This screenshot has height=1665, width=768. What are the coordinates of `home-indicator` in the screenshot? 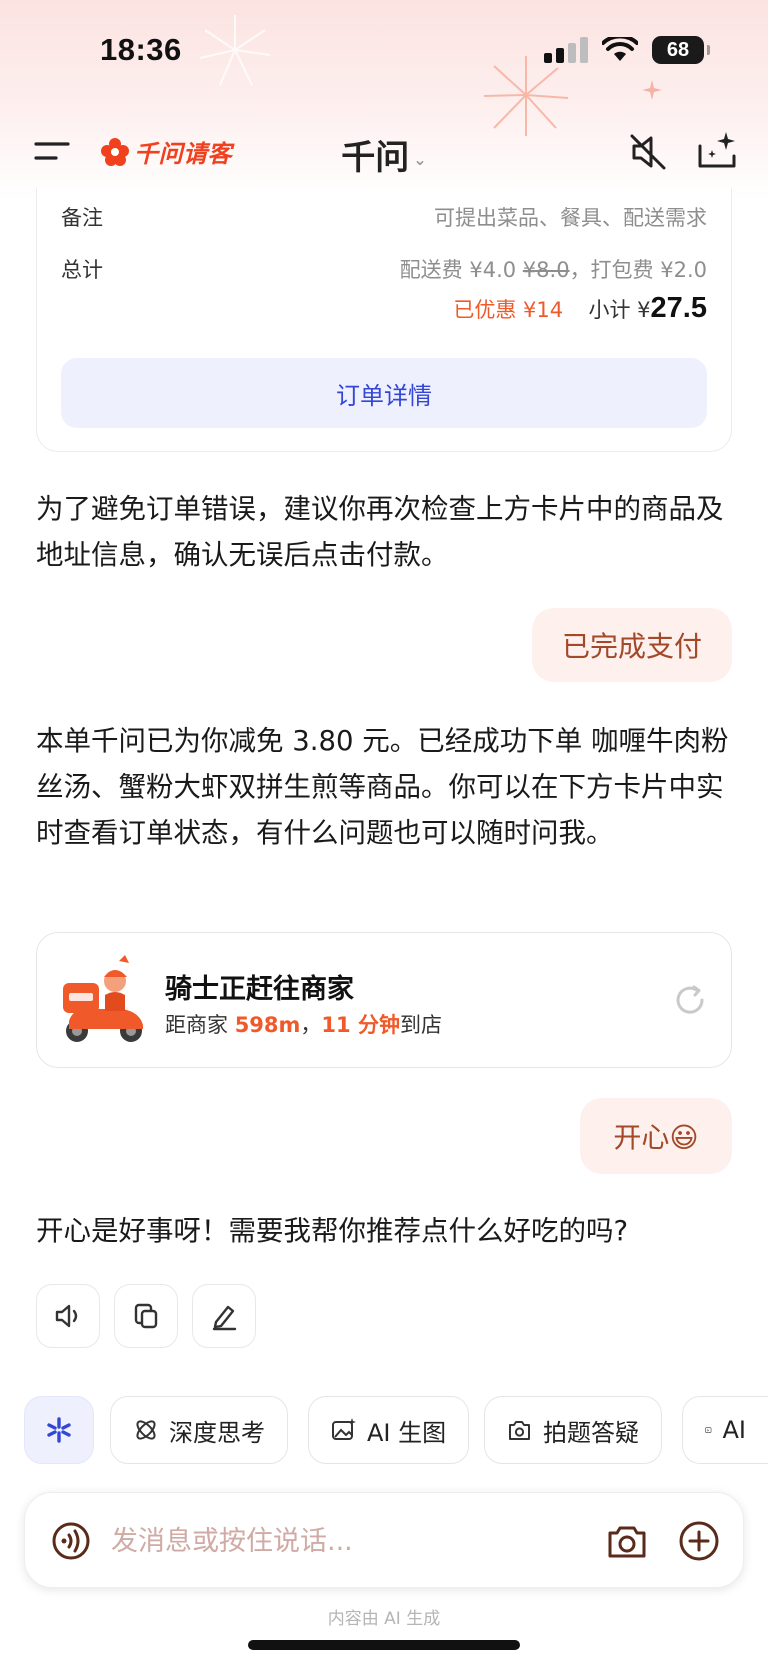 It's located at (384, 1645).